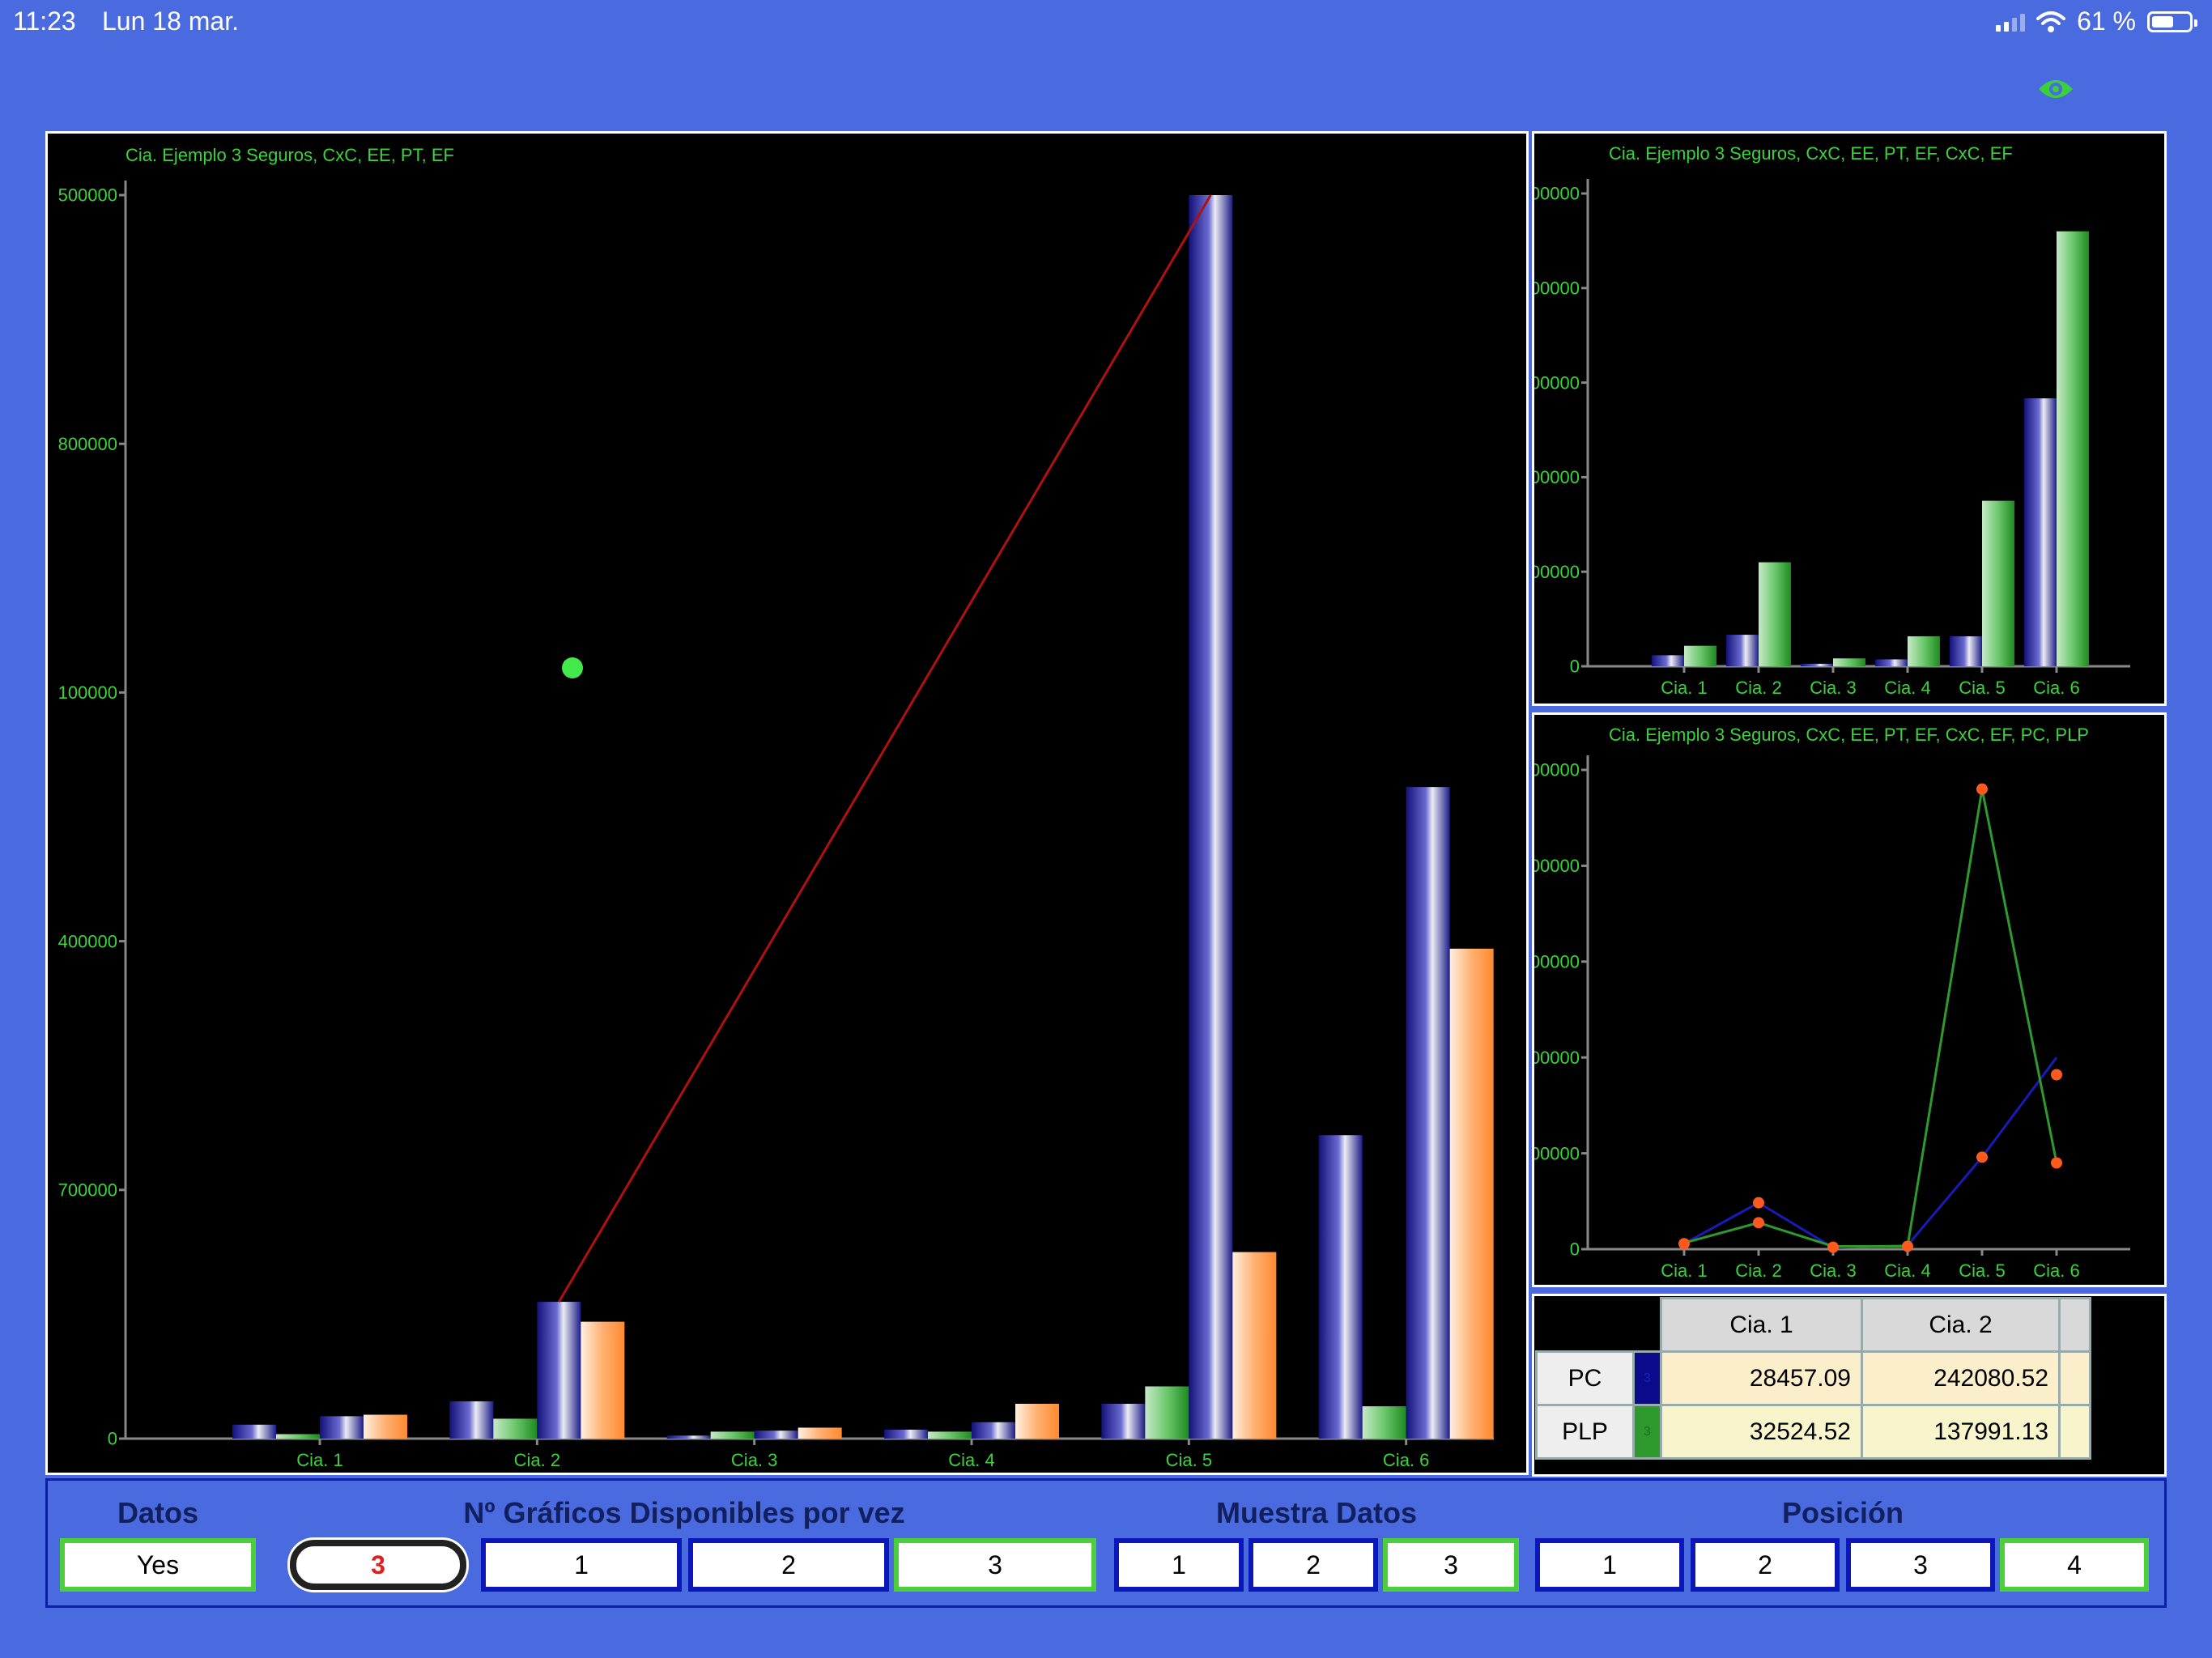  What do you see at coordinates (1921, 1565) in the screenshot?
I see `posicion-option-3-button: 3` at bounding box center [1921, 1565].